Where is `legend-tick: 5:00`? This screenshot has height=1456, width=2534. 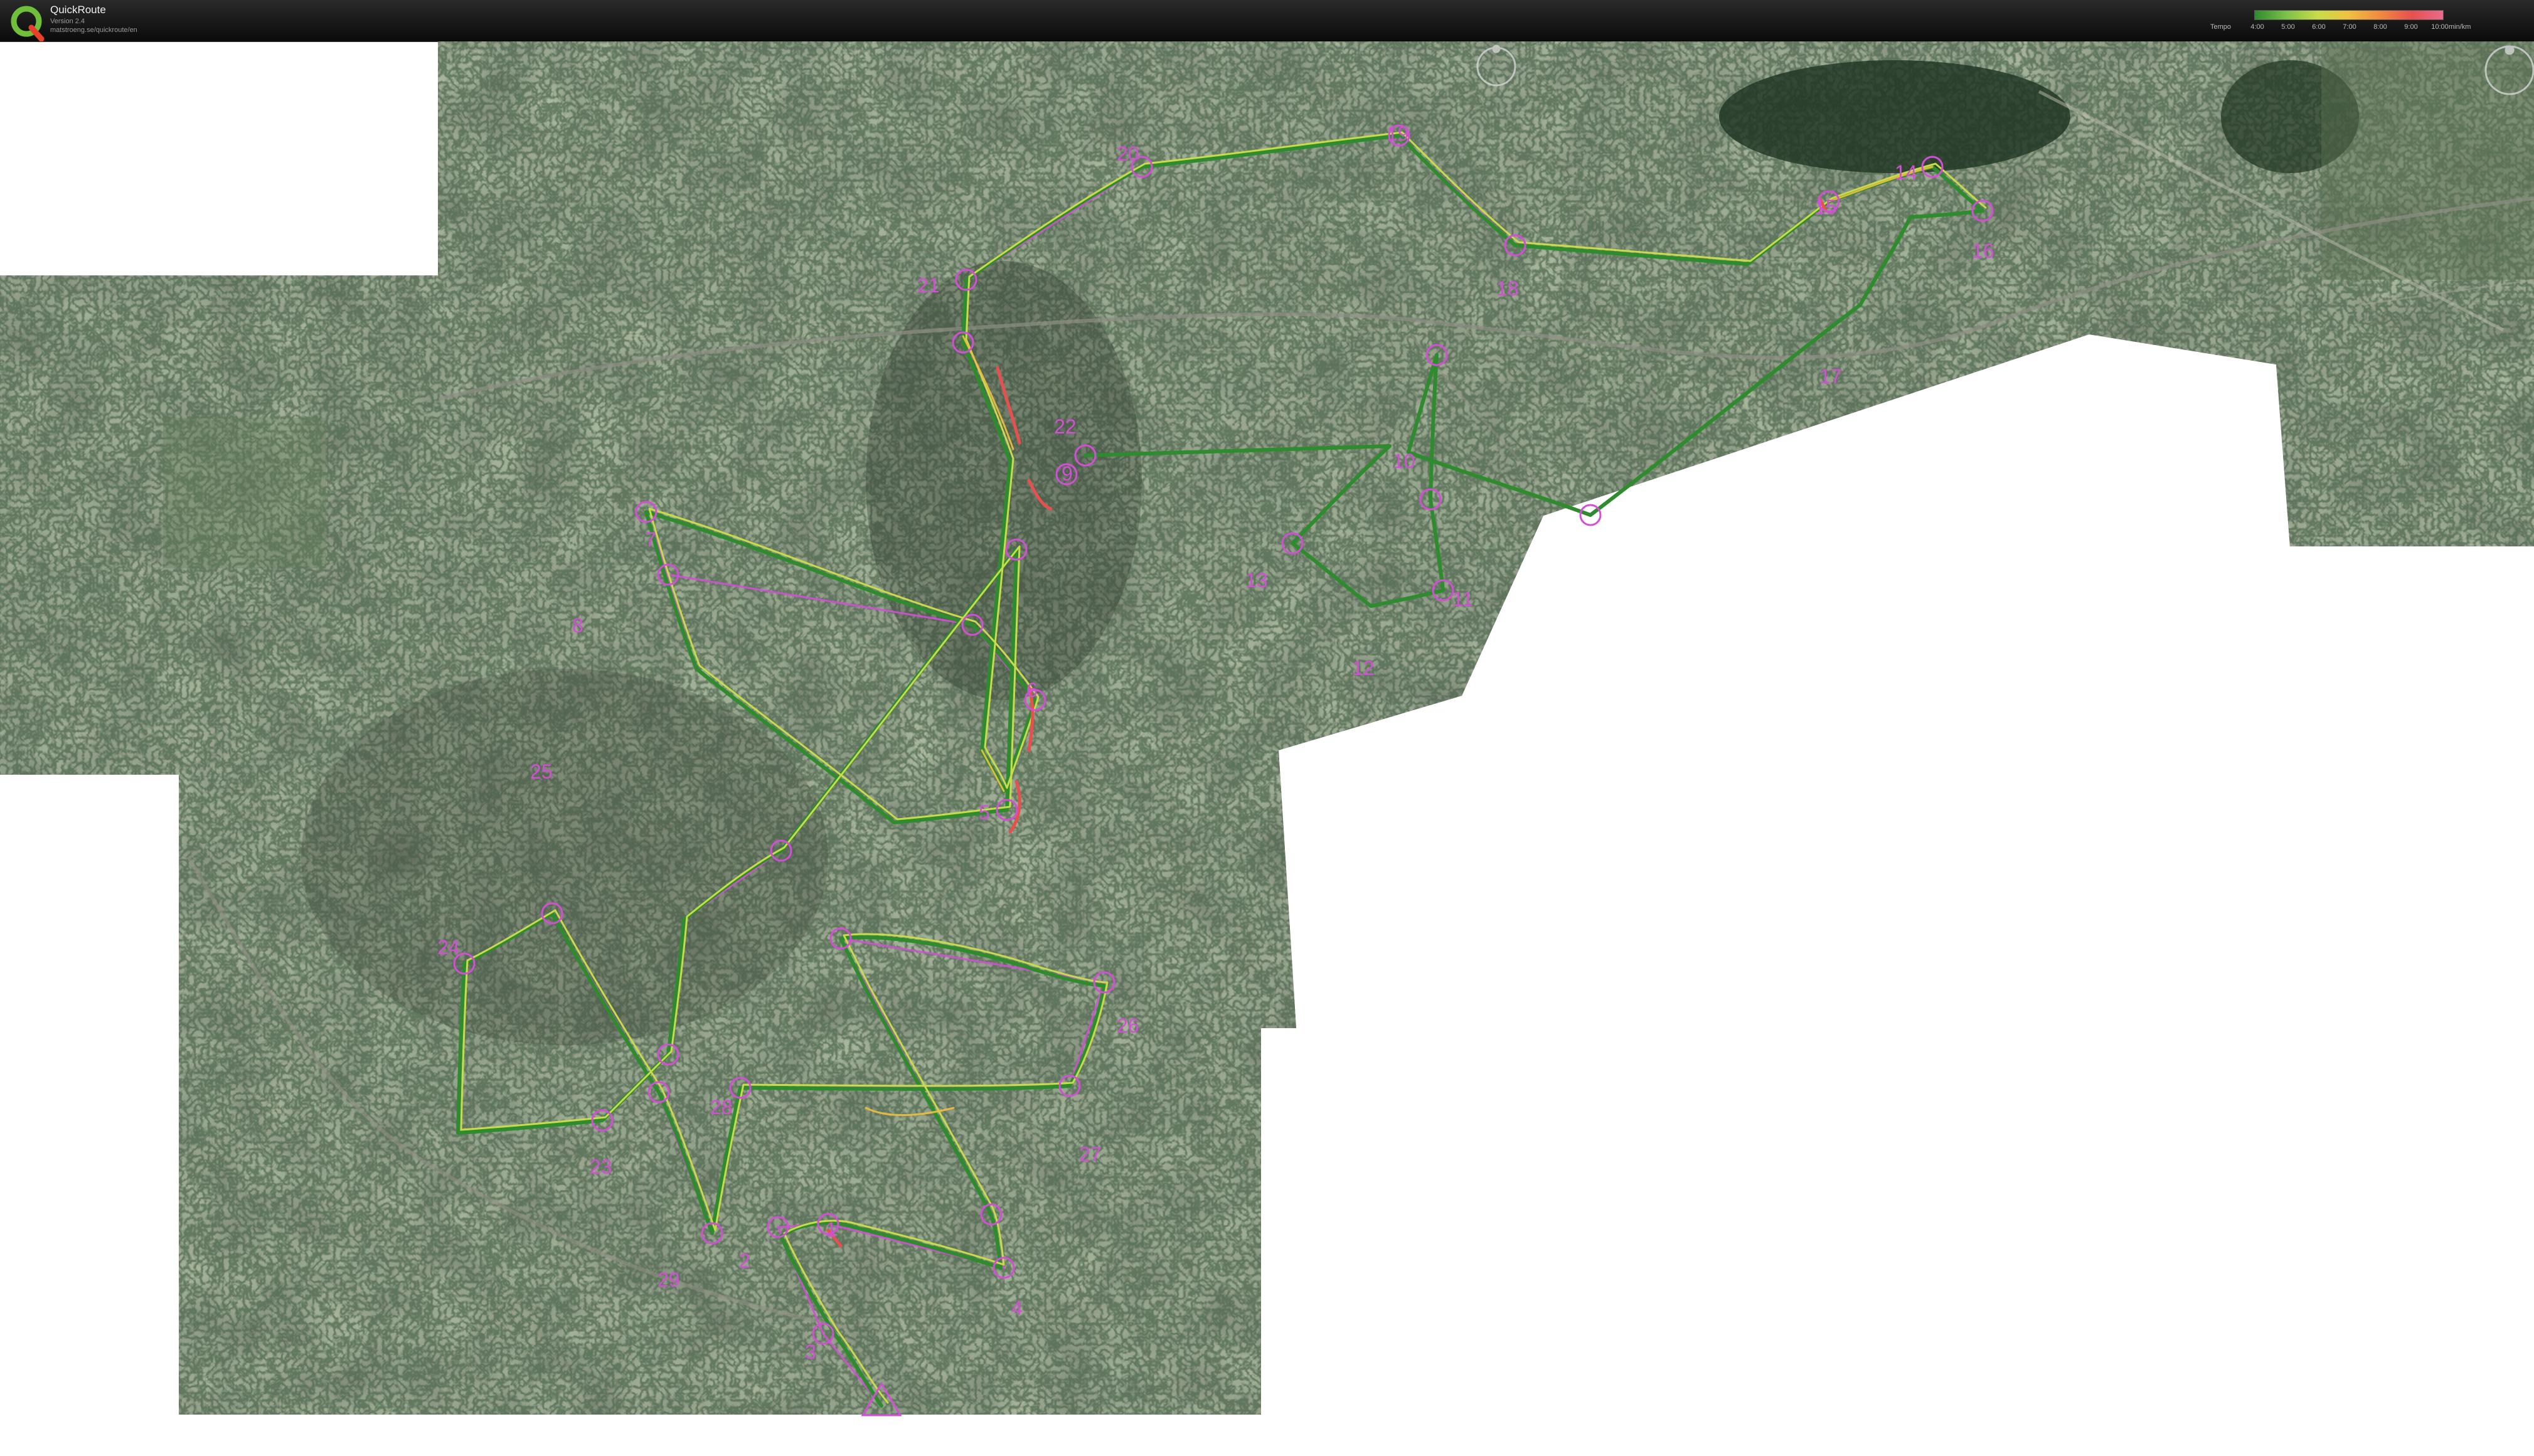 legend-tick: 5:00 is located at coordinates (2288, 27).